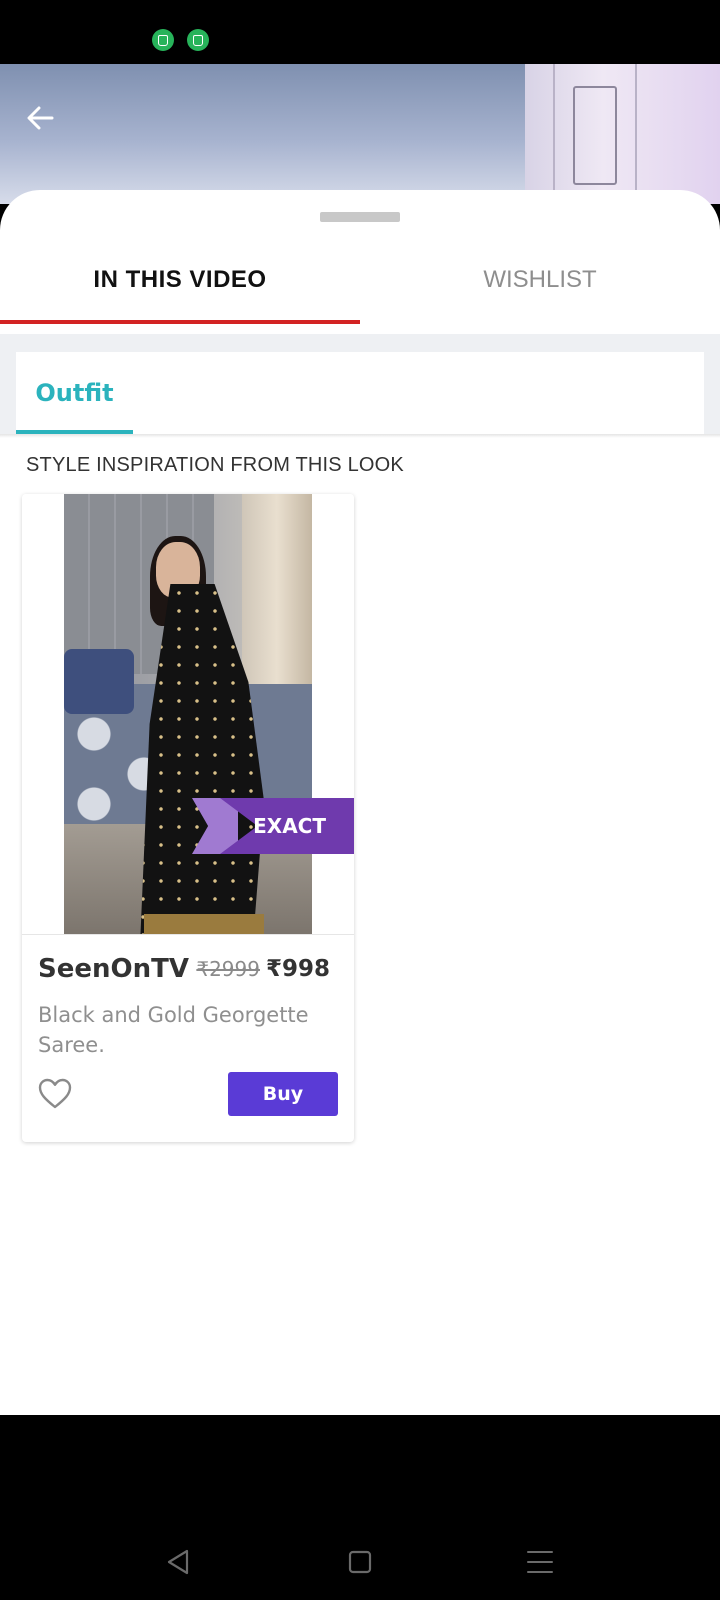 This screenshot has width=720, height=1600. I want to click on original-price: ₹2999, so click(228, 969).